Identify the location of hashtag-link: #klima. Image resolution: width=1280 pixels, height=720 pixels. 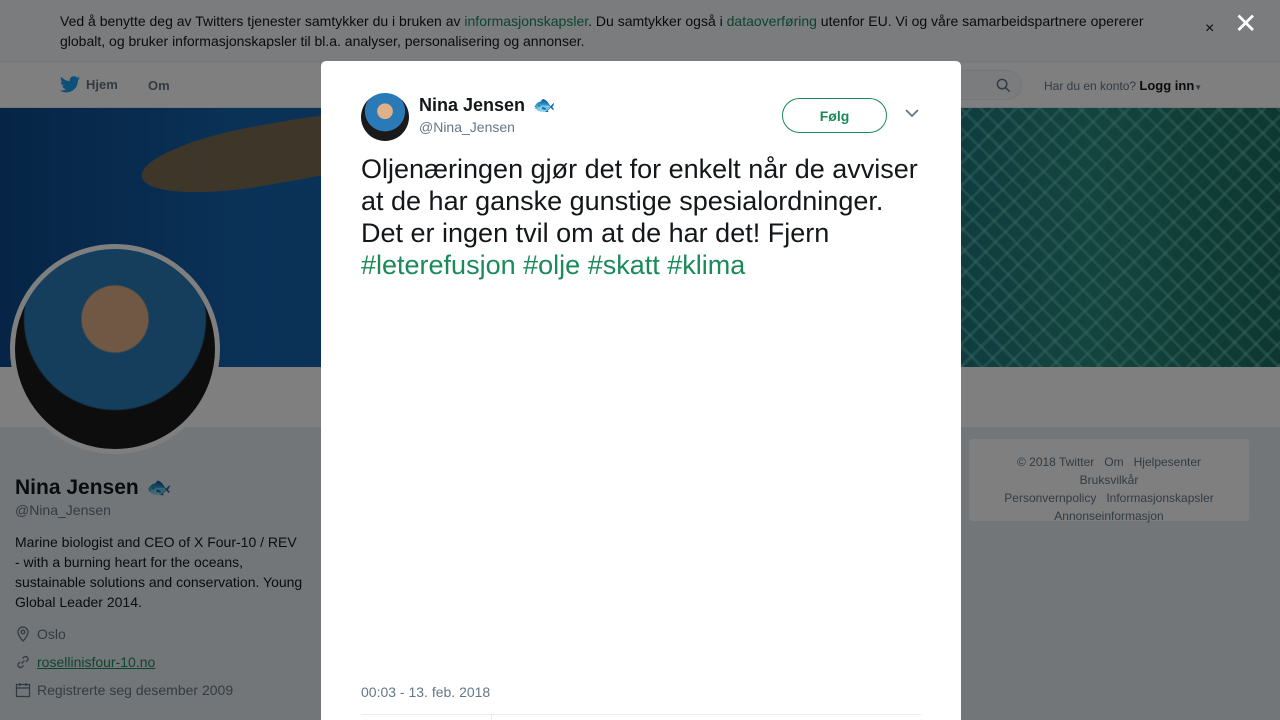
(706, 265).